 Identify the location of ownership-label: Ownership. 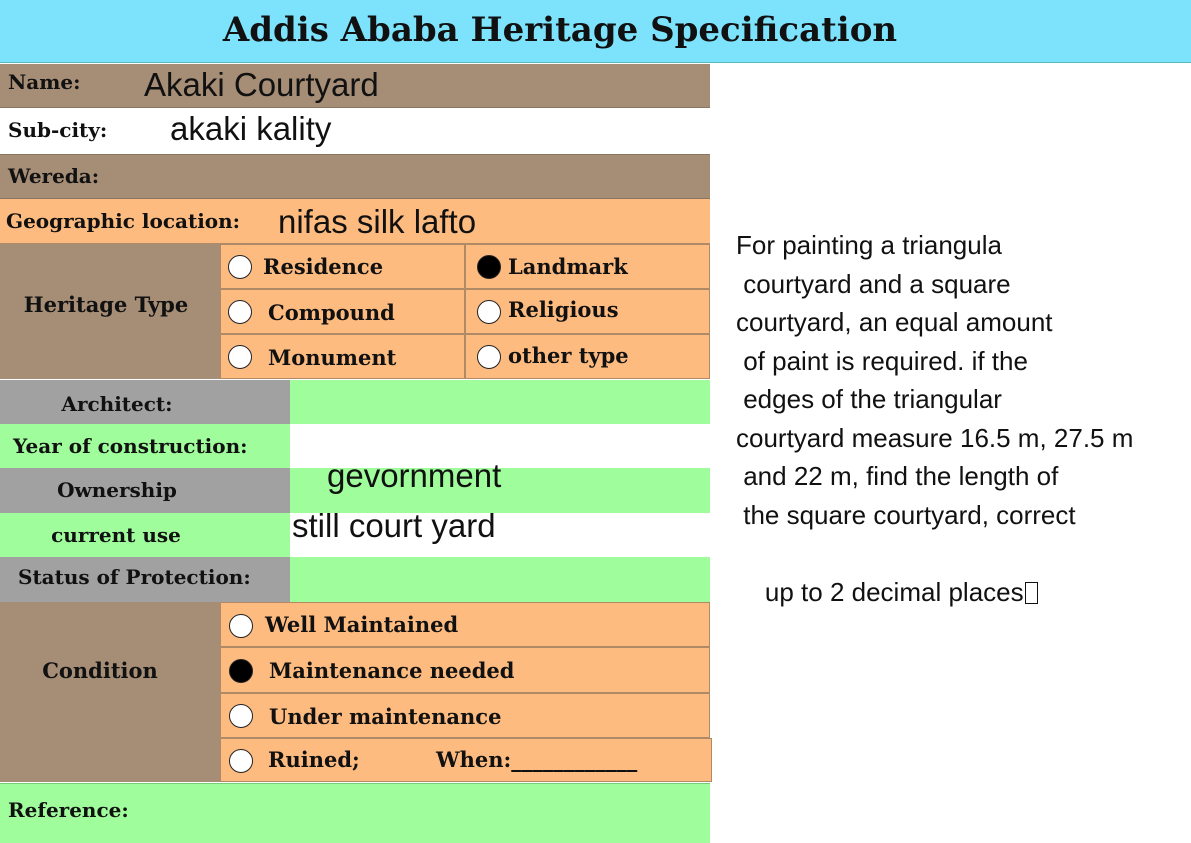
(117, 490).